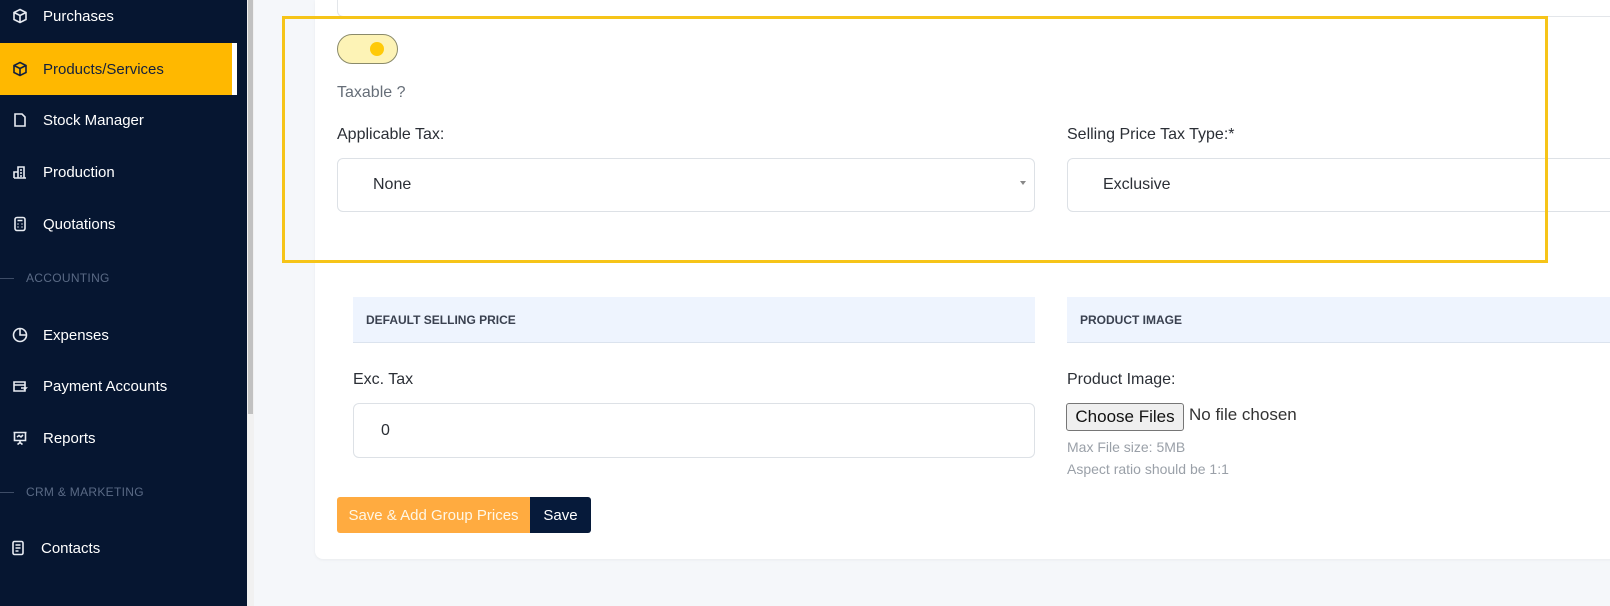  What do you see at coordinates (686, 185) in the screenshot?
I see `applicable-tax-select: None` at bounding box center [686, 185].